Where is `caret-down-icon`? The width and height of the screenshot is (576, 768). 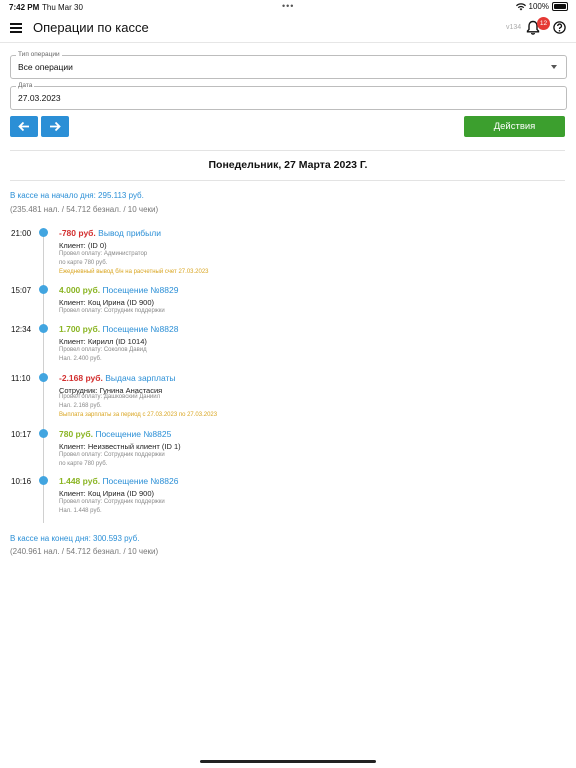
caret-down-icon is located at coordinates (554, 67).